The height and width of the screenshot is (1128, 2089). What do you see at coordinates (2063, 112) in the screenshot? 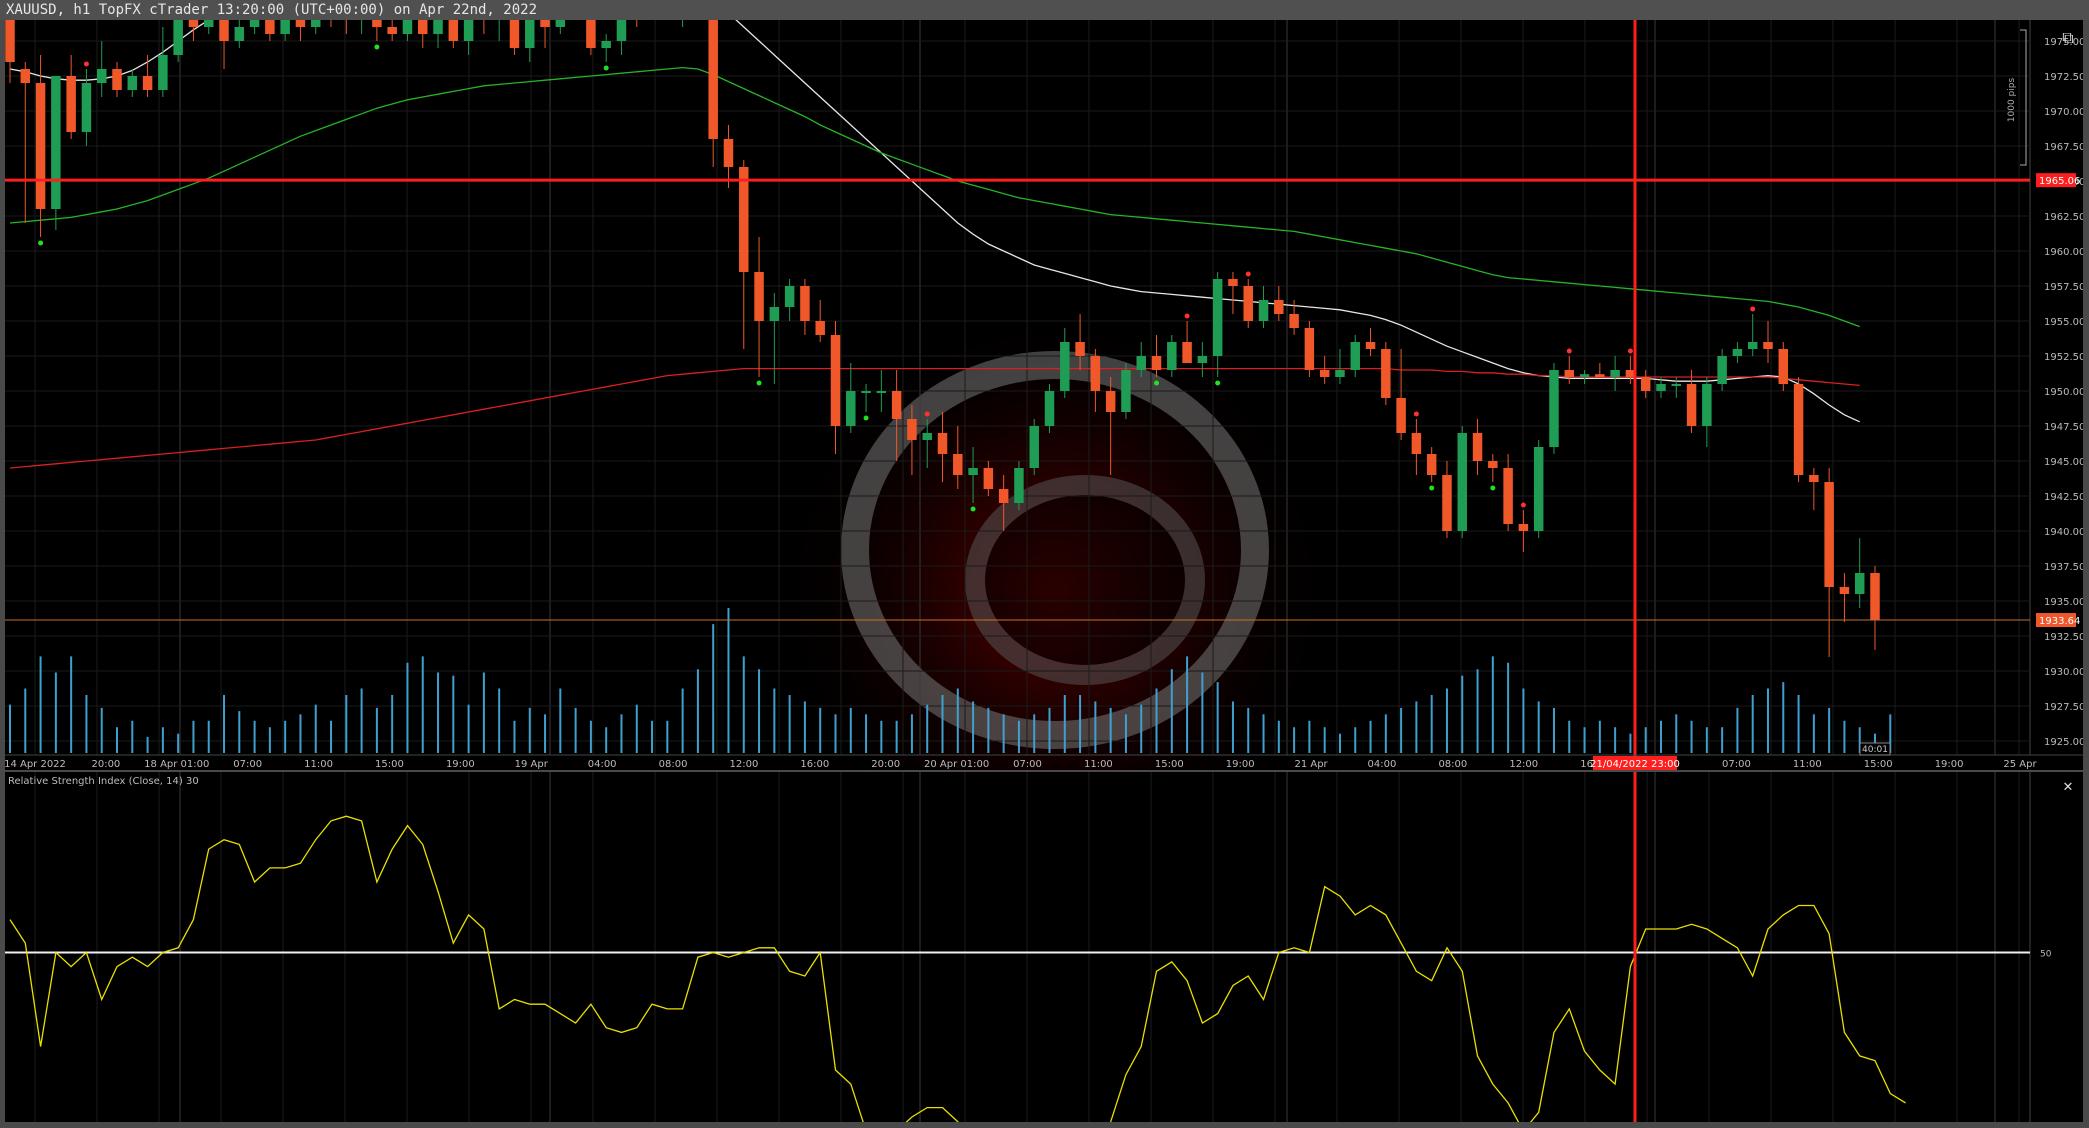
I see `price-tick-label: 1970.00` at bounding box center [2063, 112].